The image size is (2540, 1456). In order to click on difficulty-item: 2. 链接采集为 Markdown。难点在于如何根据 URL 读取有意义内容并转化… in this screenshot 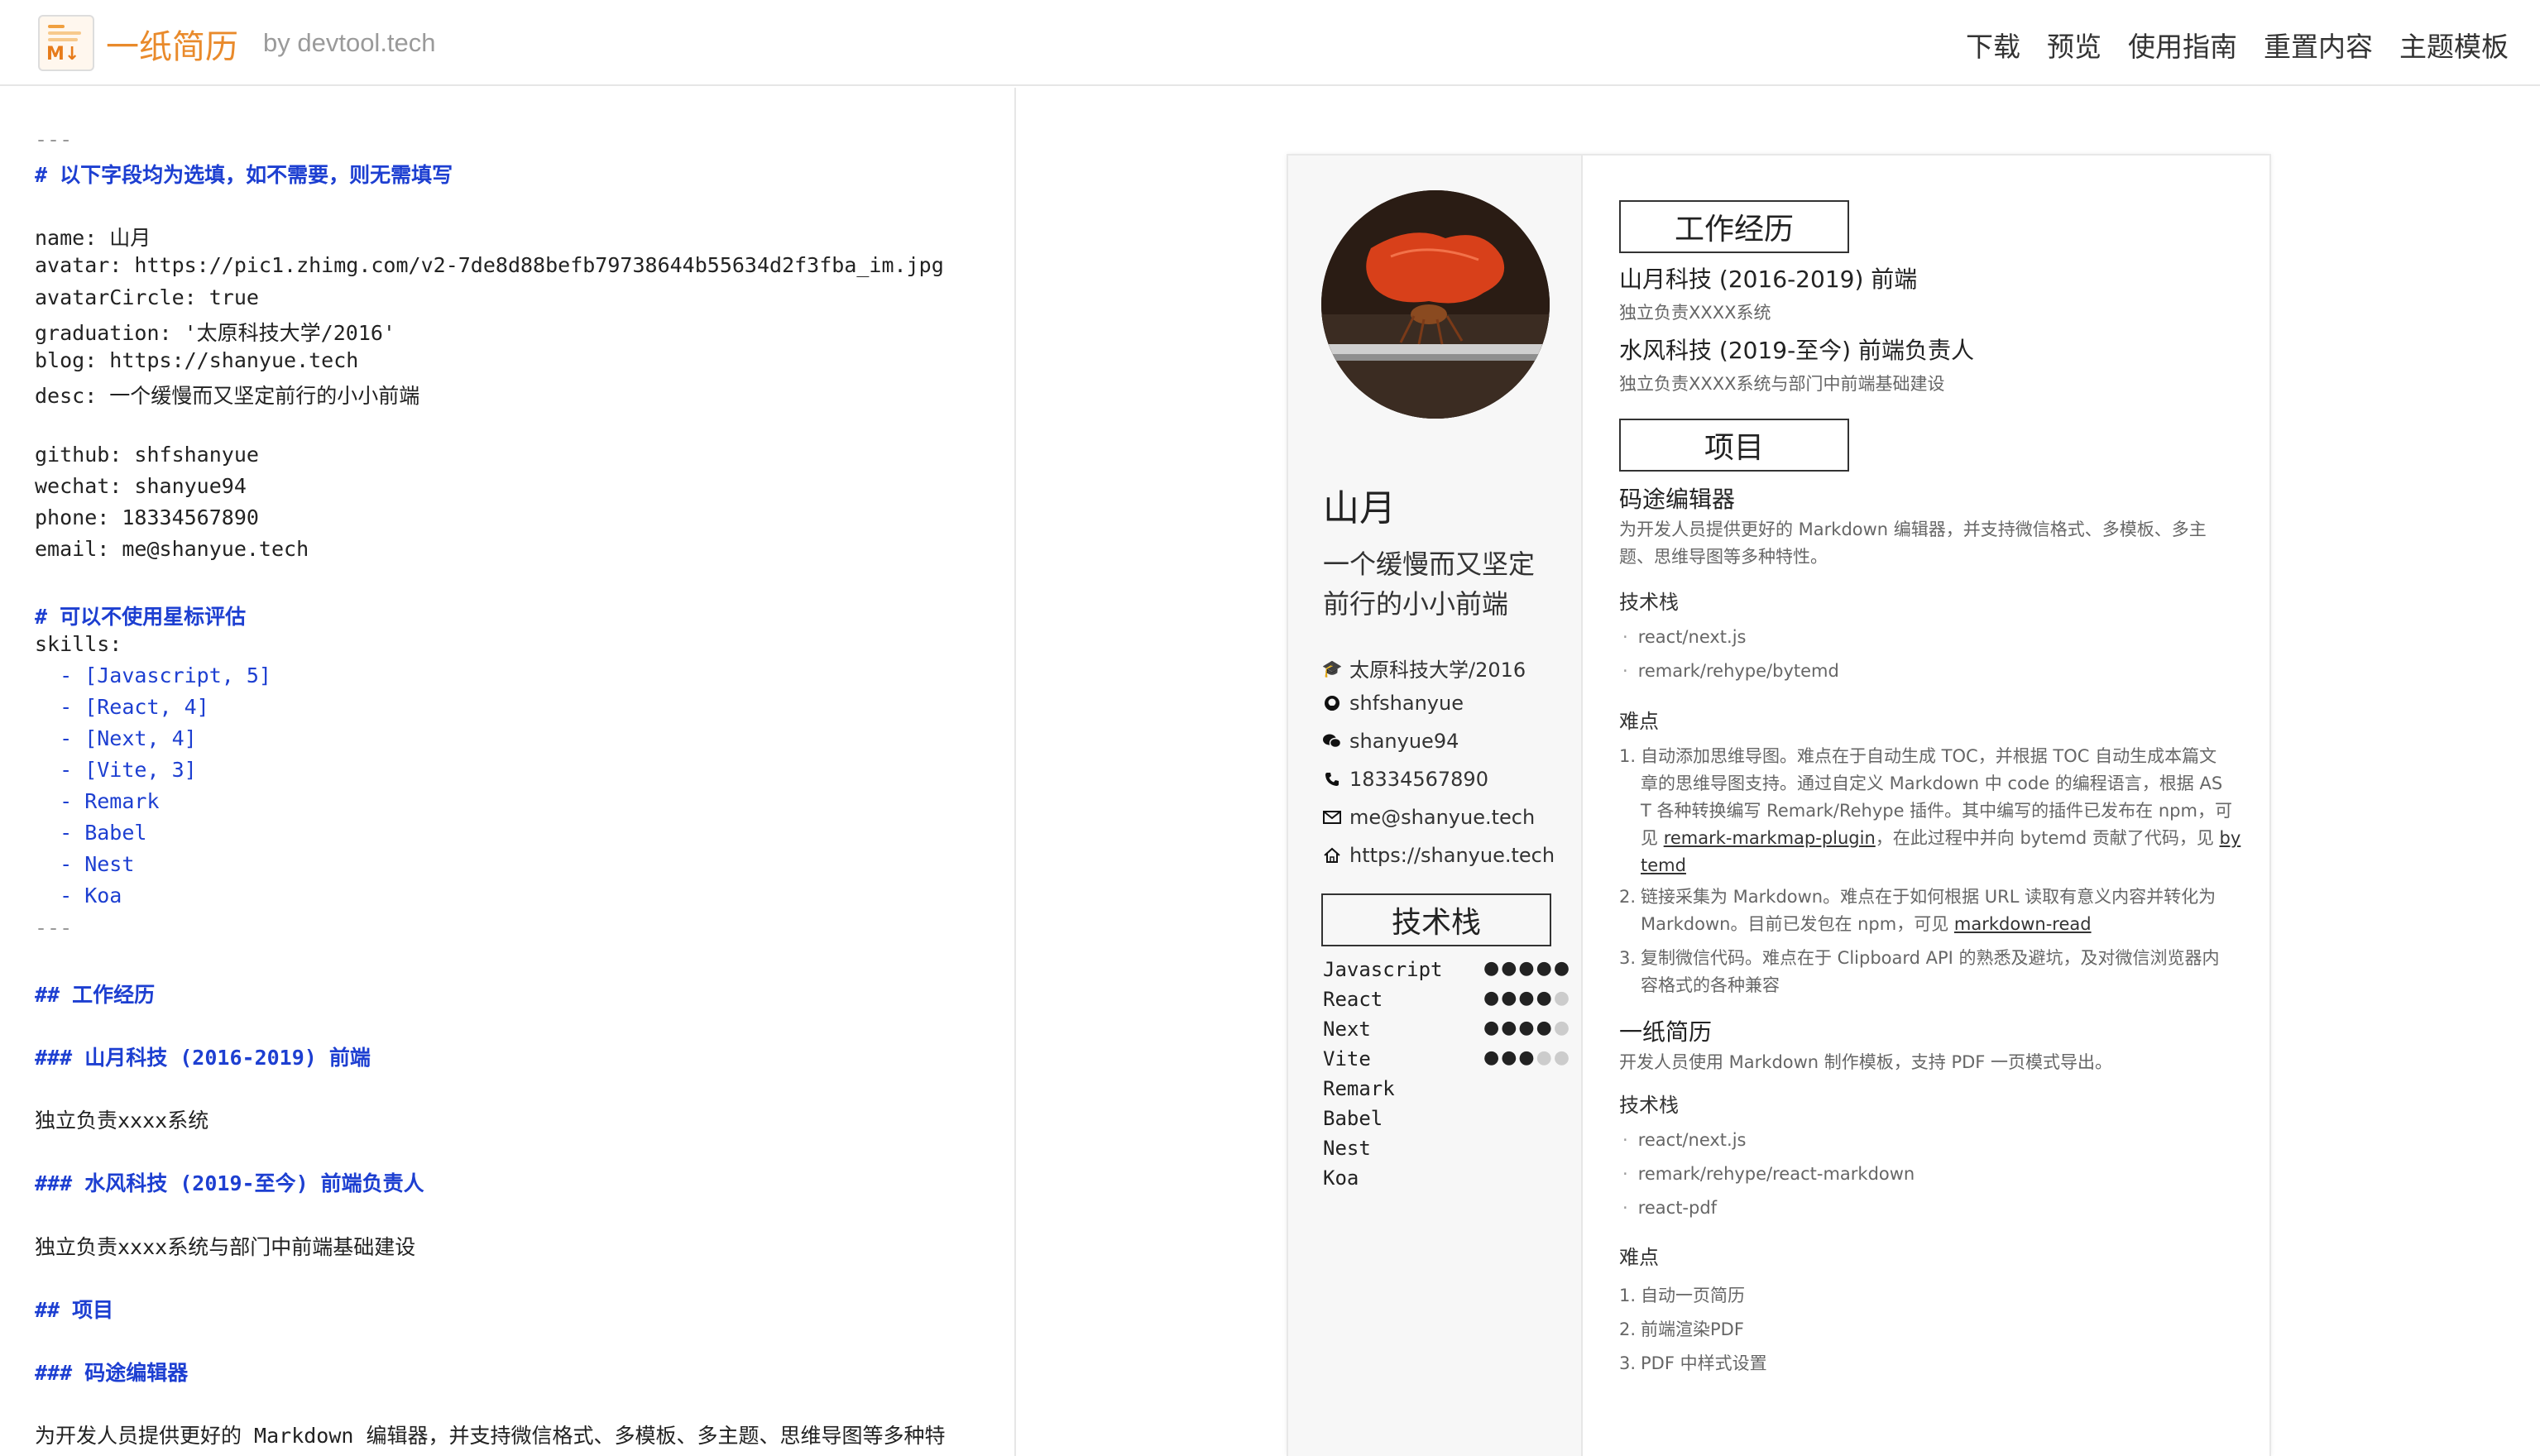, I will do `click(1918, 910)`.